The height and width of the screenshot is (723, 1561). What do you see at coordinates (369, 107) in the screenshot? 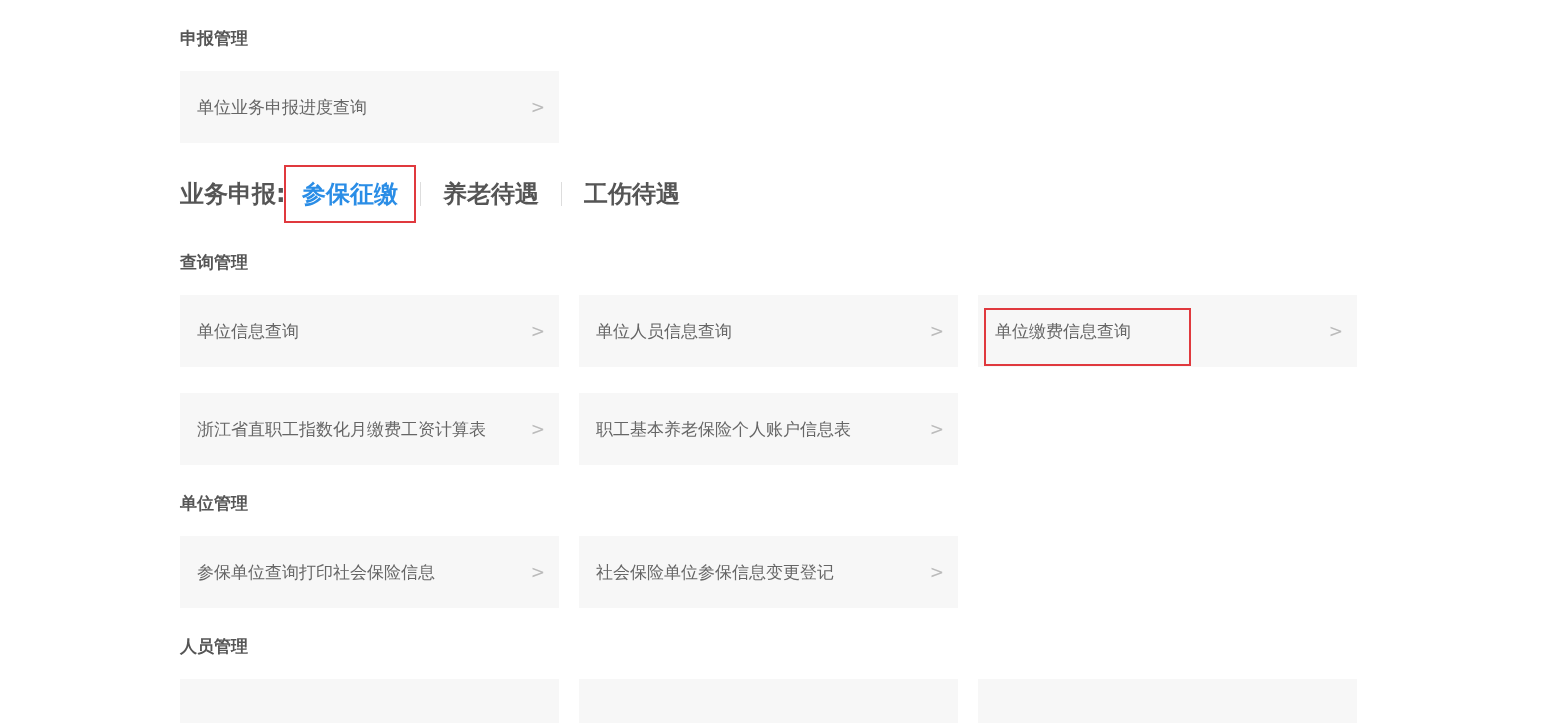
I see `menu-card: 单位业务申报进度查询 >` at bounding box center [369, 107].